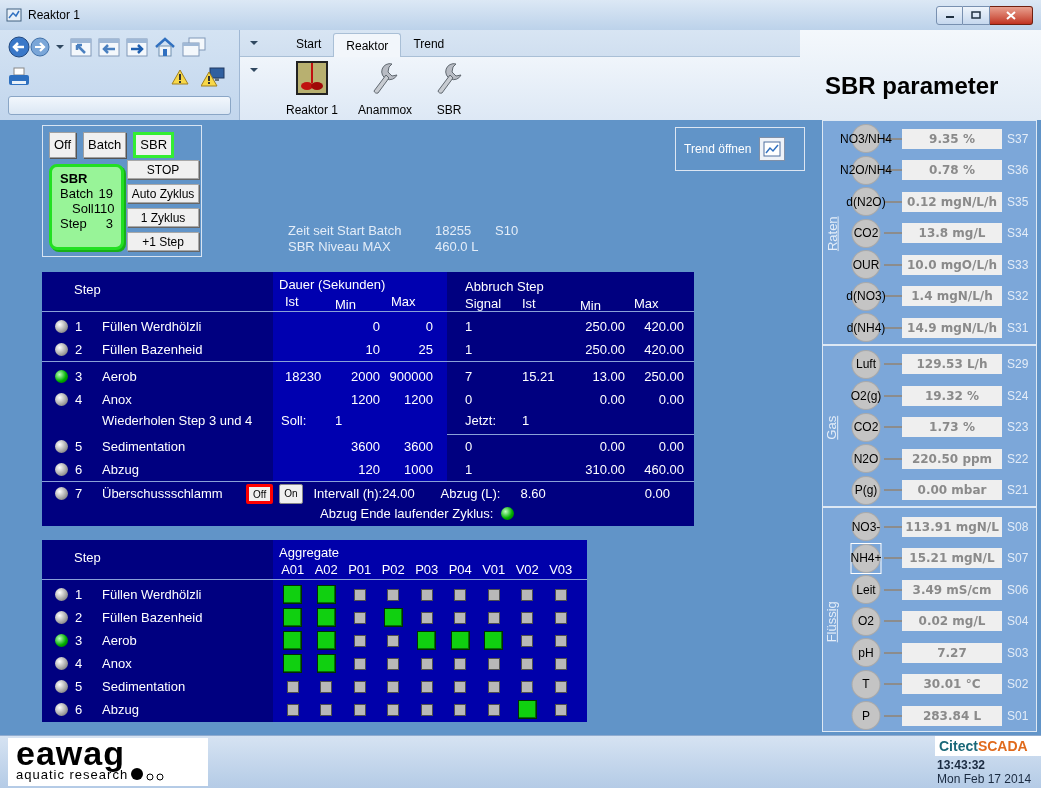 The image size is (1041, 788). Describe the element at coordinates (213, 77) in the screenshot. I see `warning-monitor-icon` at that location.